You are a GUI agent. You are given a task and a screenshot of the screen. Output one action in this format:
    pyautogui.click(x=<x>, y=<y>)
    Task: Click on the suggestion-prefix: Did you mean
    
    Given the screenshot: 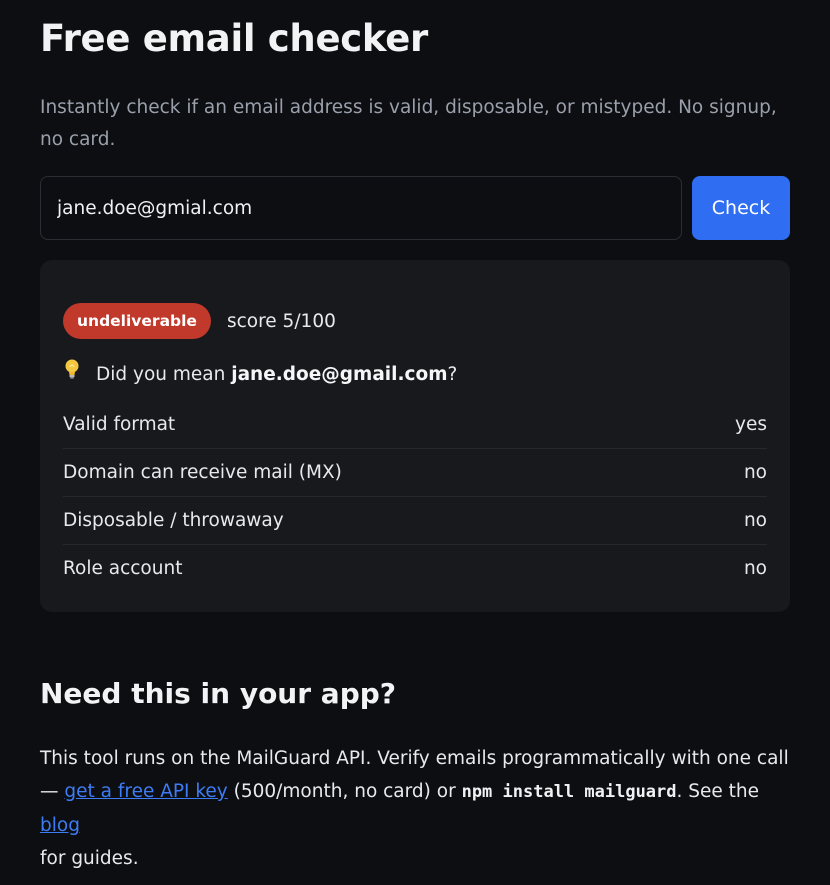 What is the action you would take?
    pyautogui.click(x=164, y=374)
    